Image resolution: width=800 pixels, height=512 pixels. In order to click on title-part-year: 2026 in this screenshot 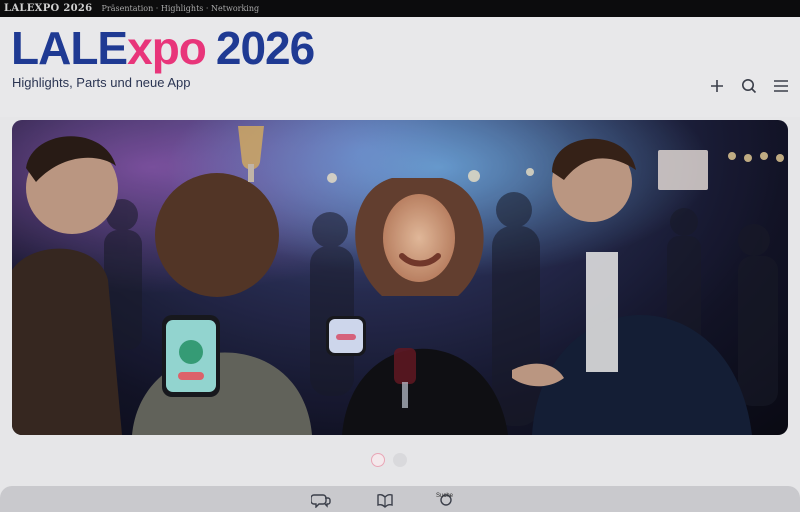, I will do `click(265, 48)`.